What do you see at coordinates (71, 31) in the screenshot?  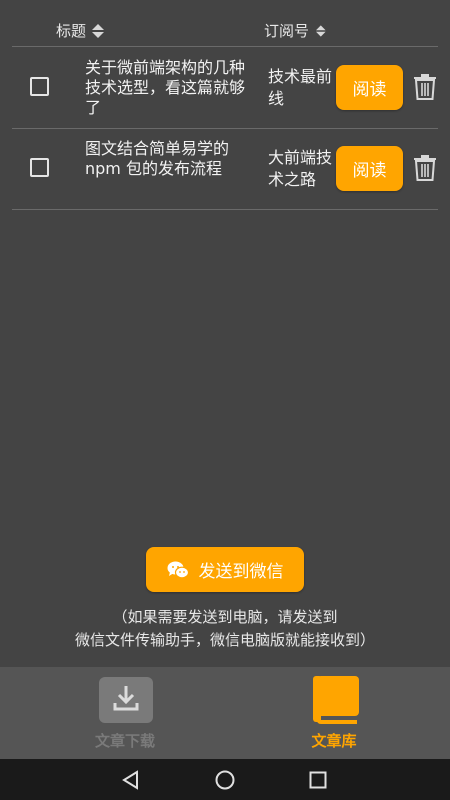 I see `title-column-label: 标题` at bounding box center [71, 31].